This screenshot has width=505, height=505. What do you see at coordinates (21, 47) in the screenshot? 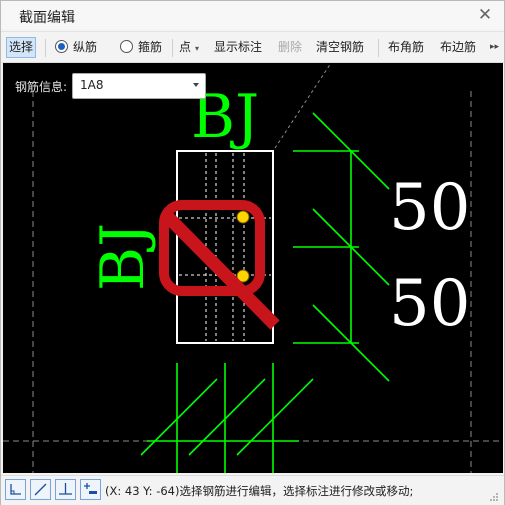
I see `select-button: 选择` at bounding box center [21, 47].